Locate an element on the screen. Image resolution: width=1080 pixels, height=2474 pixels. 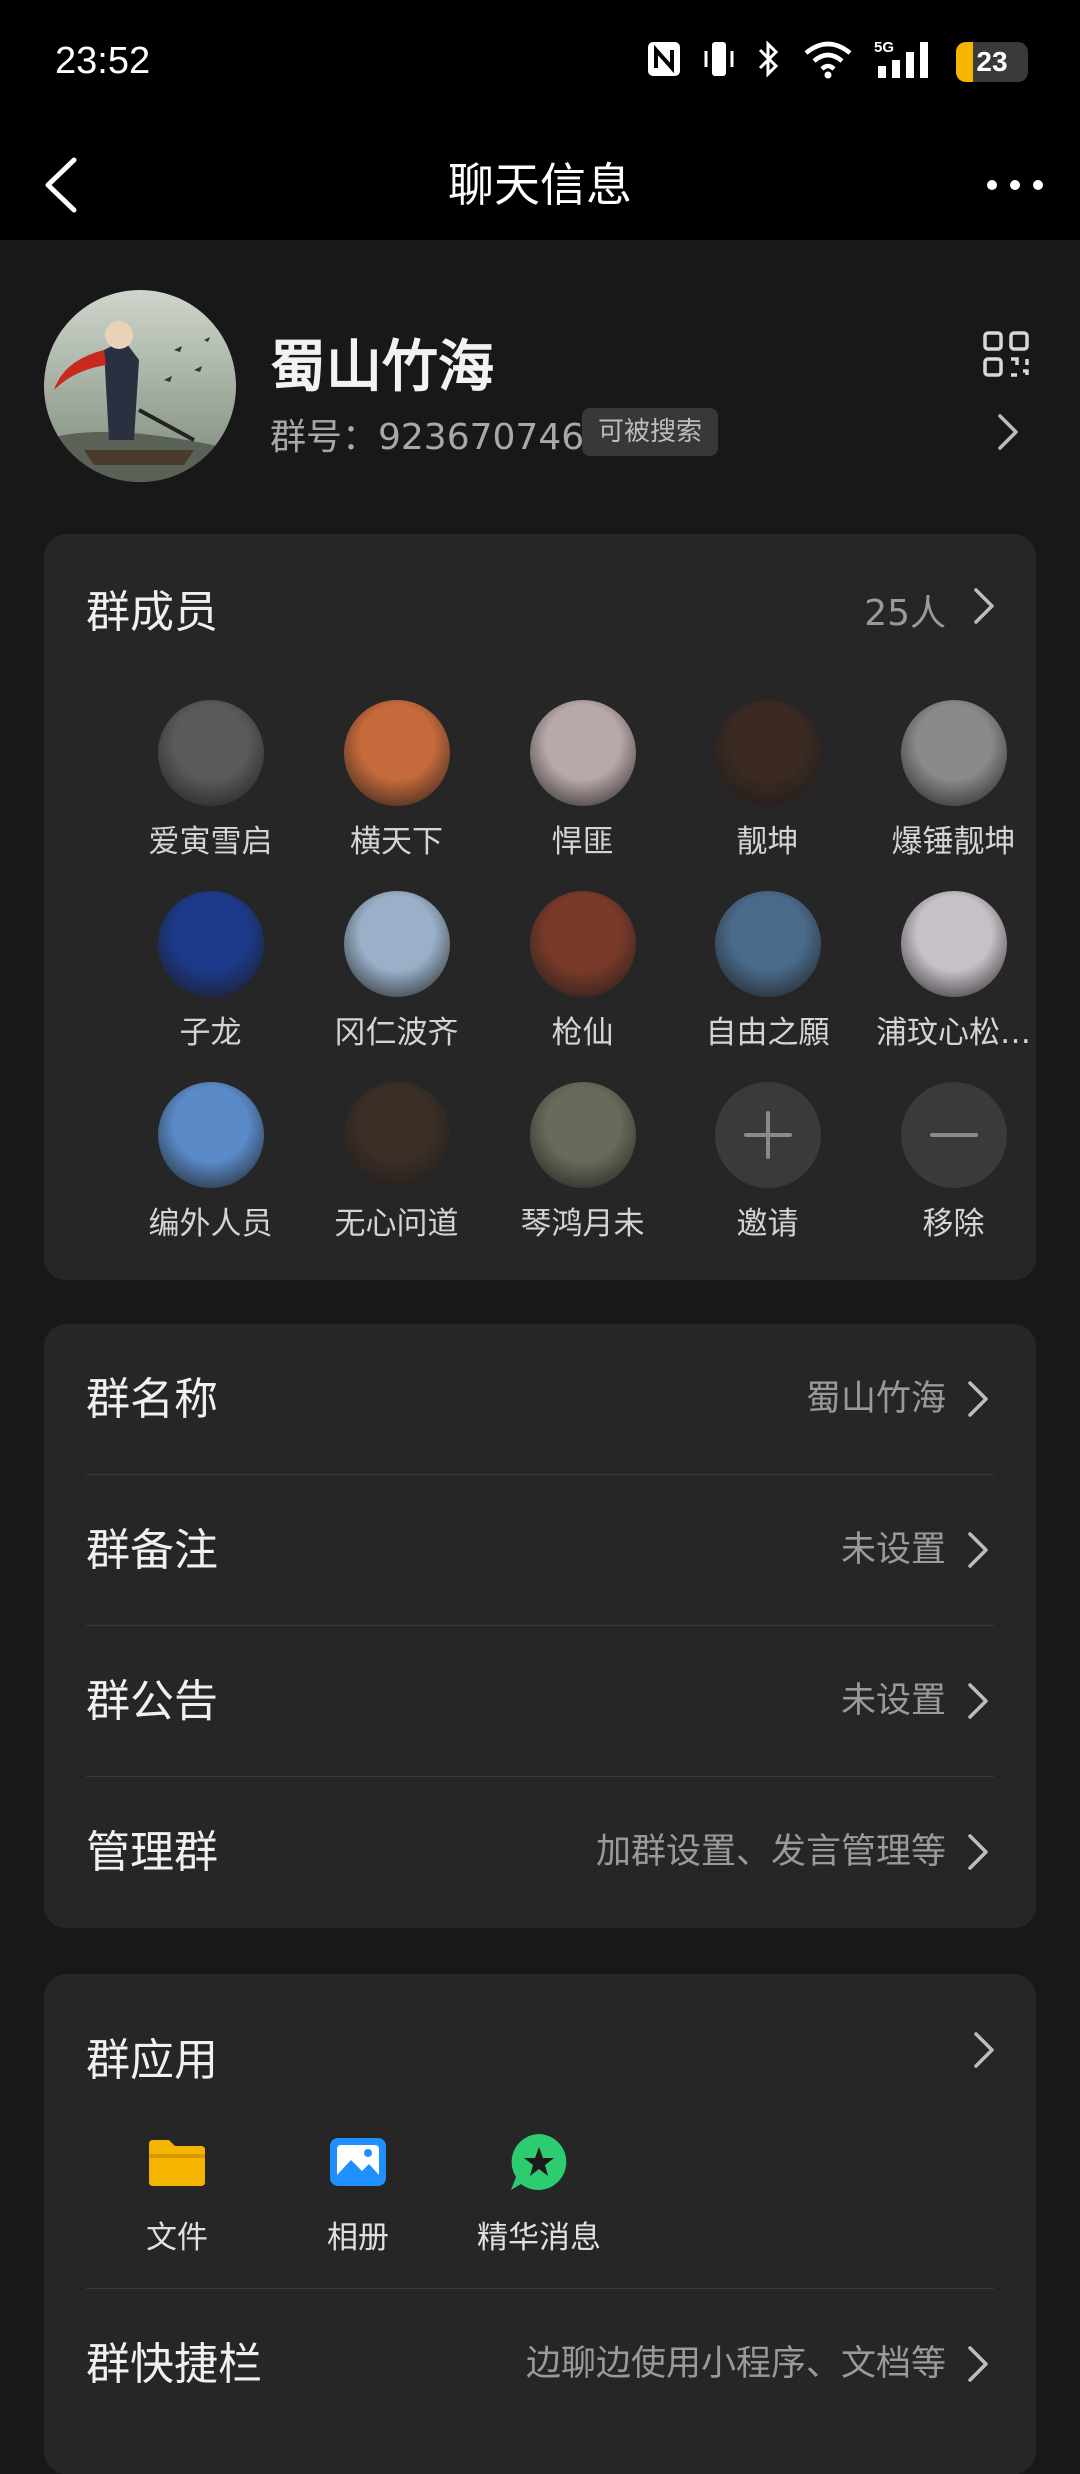
invite-circle is located at coordinates (767, 1135).